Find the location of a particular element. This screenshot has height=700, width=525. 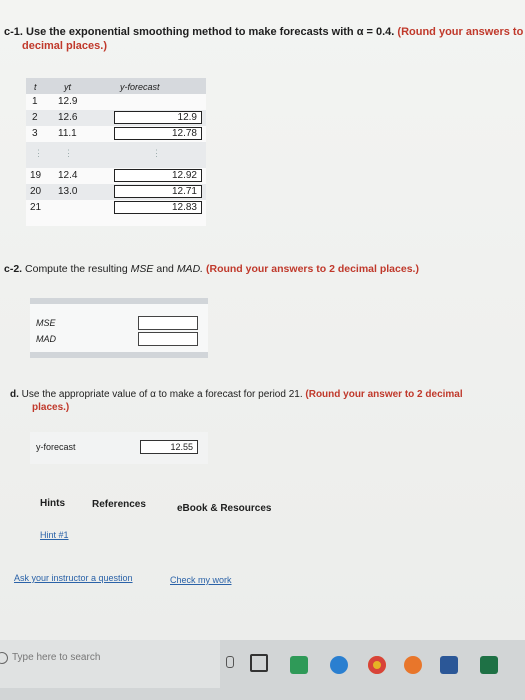

table-row-ellipsis: ⋮ ⋮ ⋮ is located at coordinates (116, 155).